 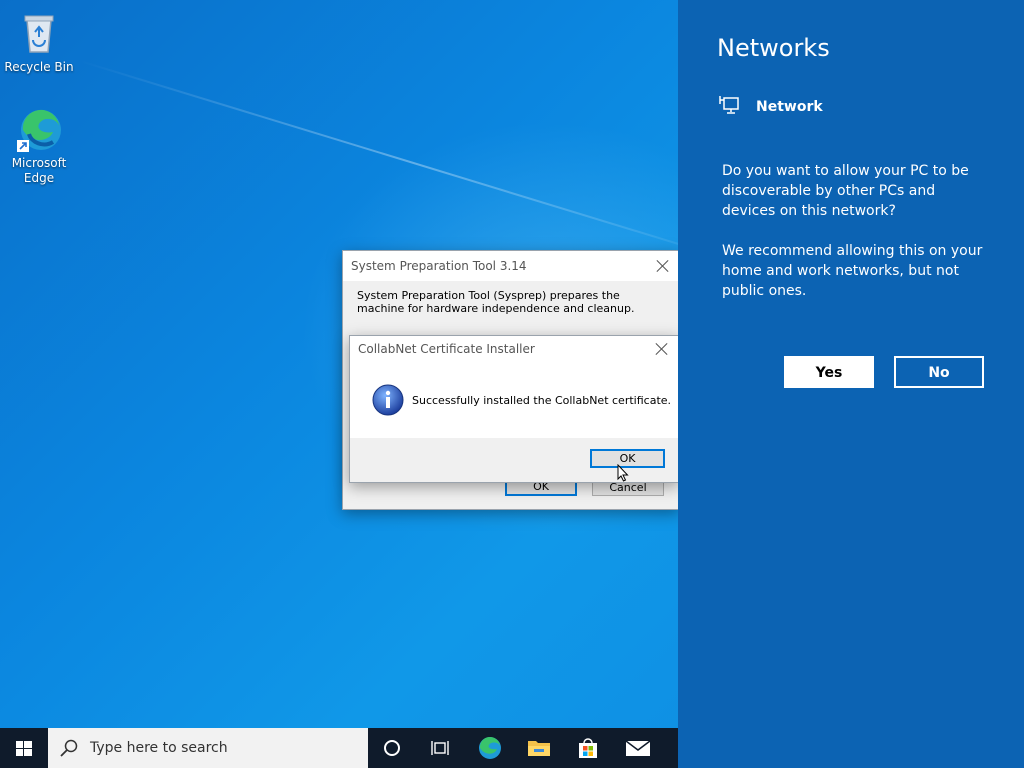 I want to click on collabnet-titlebar: CollabNet Certificate Installer, so click(x=514, y=349).